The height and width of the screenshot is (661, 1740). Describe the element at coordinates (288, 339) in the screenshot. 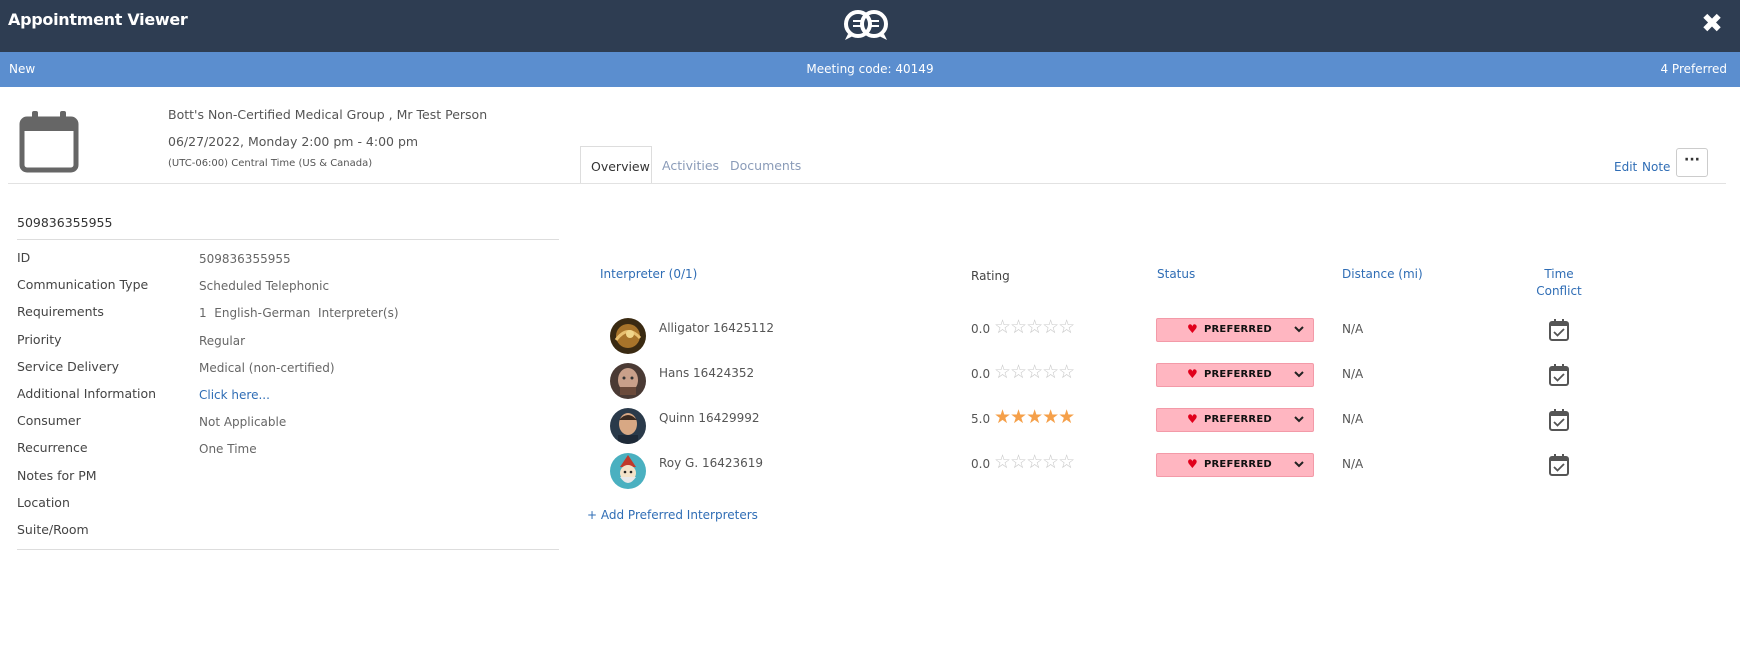

I see `detail-row-priority: Priority Regular` at that location.